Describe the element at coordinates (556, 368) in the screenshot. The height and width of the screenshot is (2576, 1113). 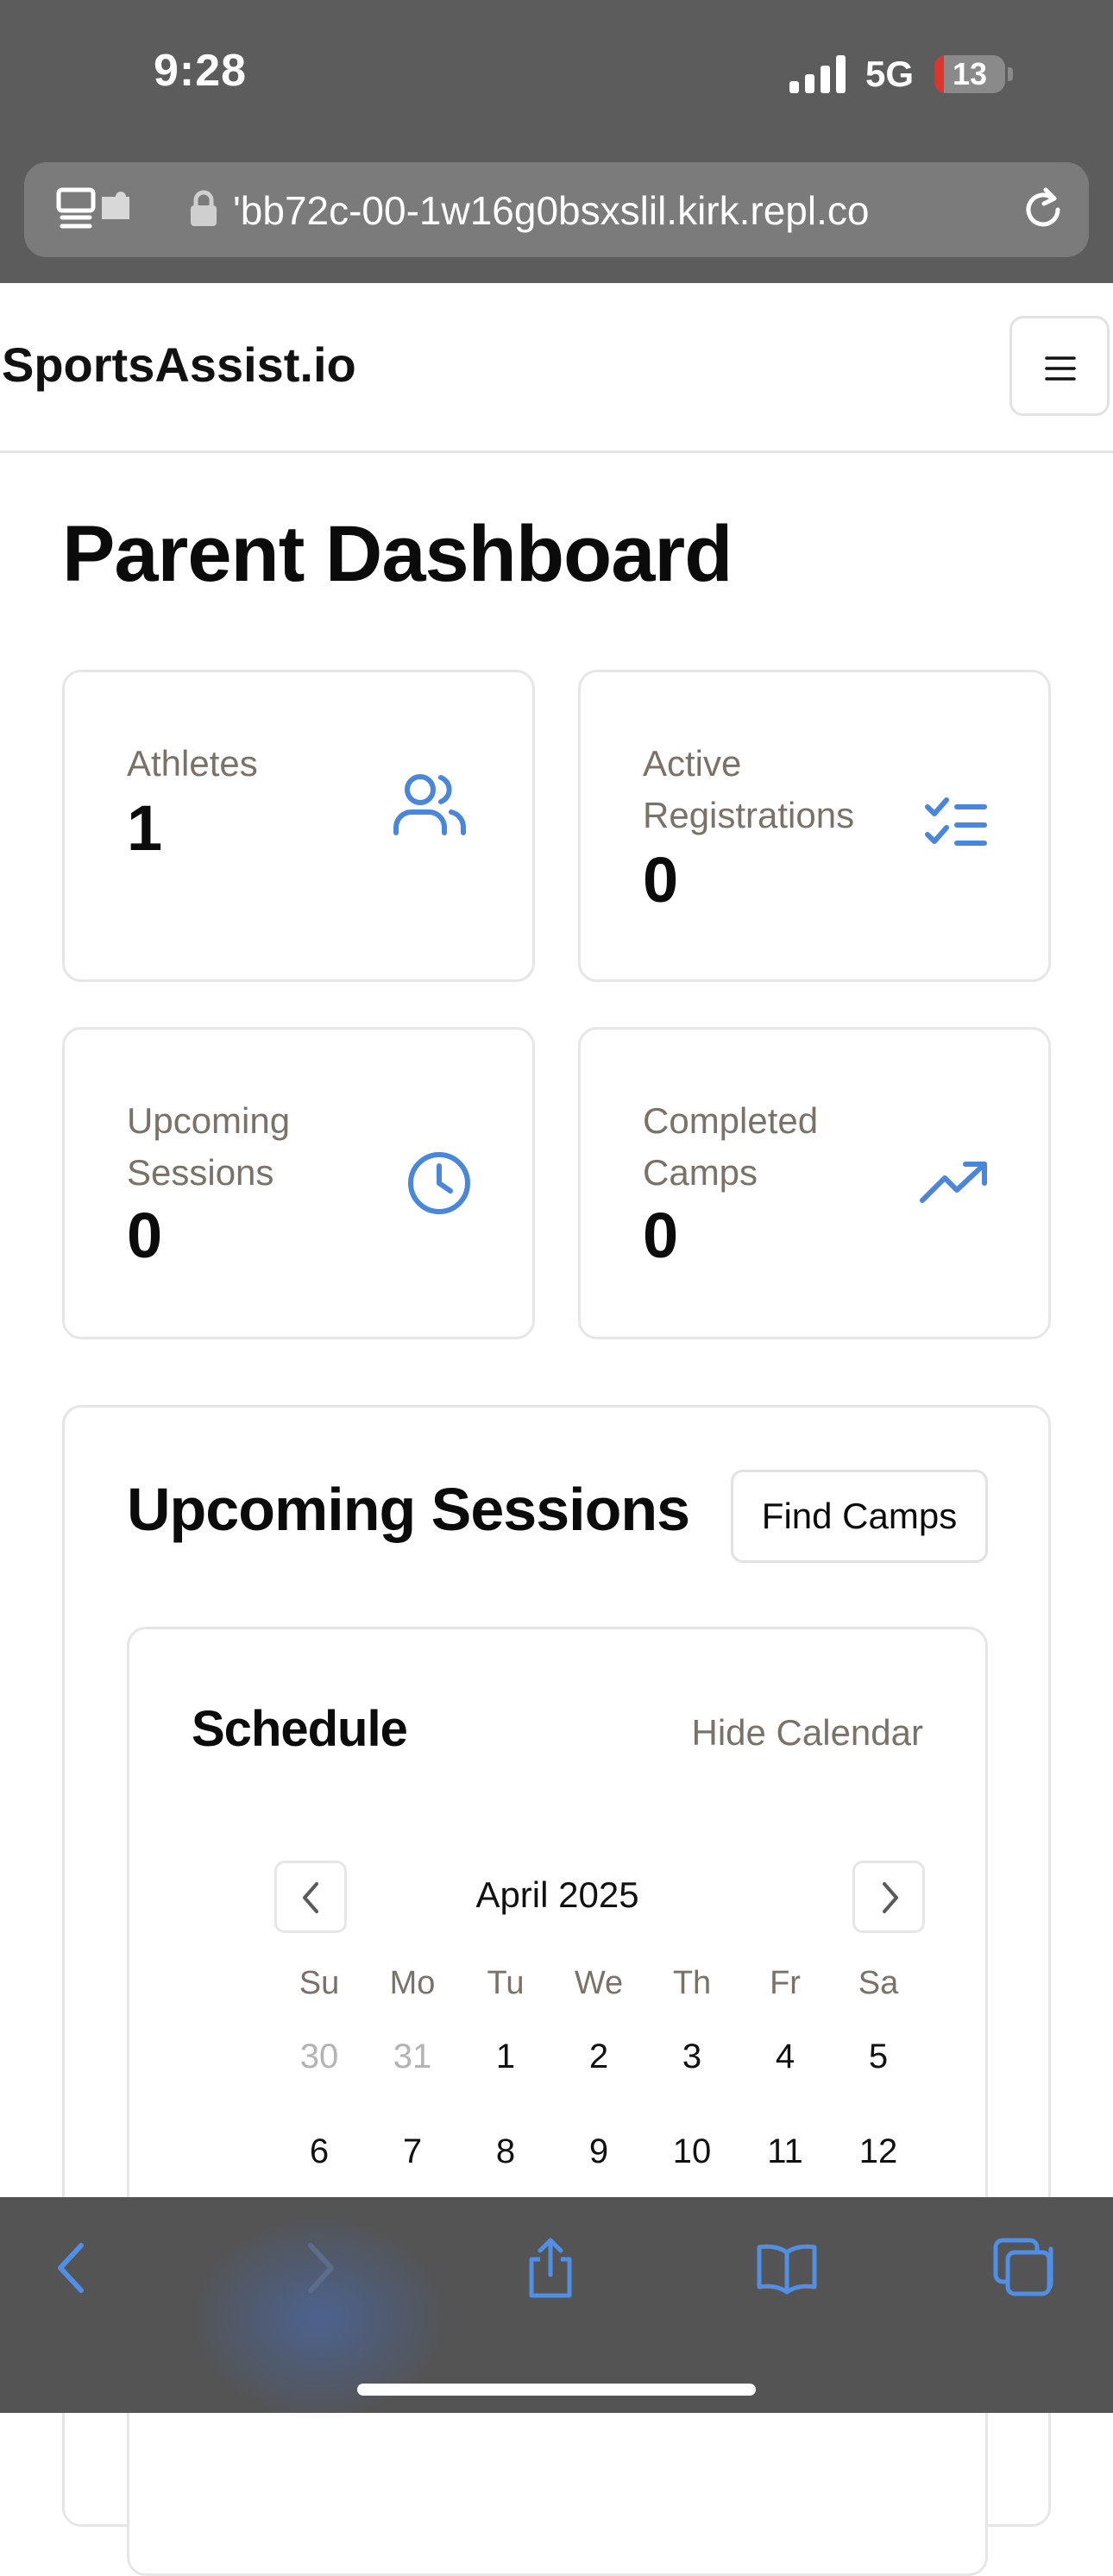
I see `app-header: SportsAssist.io` at that location.